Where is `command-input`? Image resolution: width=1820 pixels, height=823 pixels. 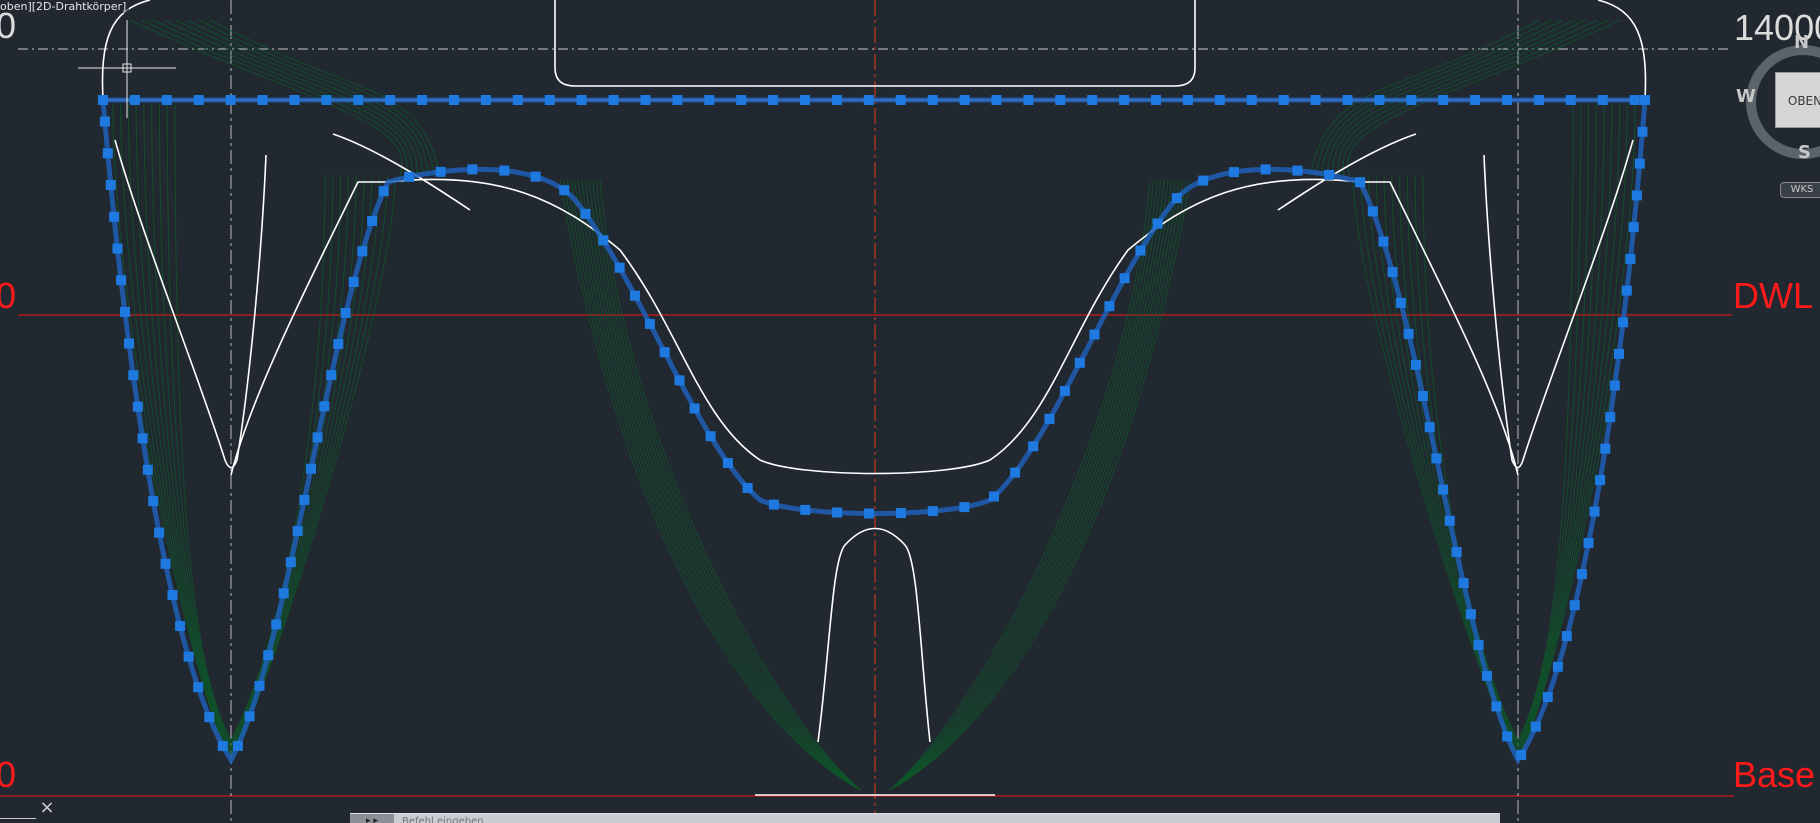 command-input is located at coordinates (947, 818).